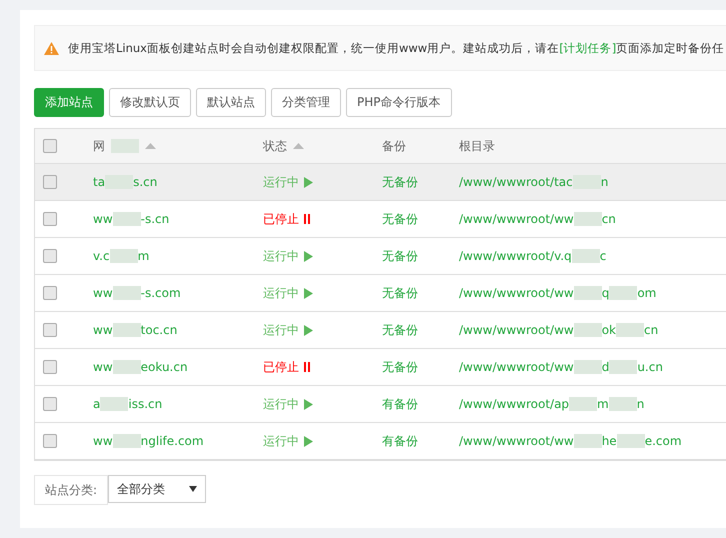  What do you see at coordinates (193, 489) in the screenshot?
I see `dropdown-caret-icon` at bounding box center [193, 489].